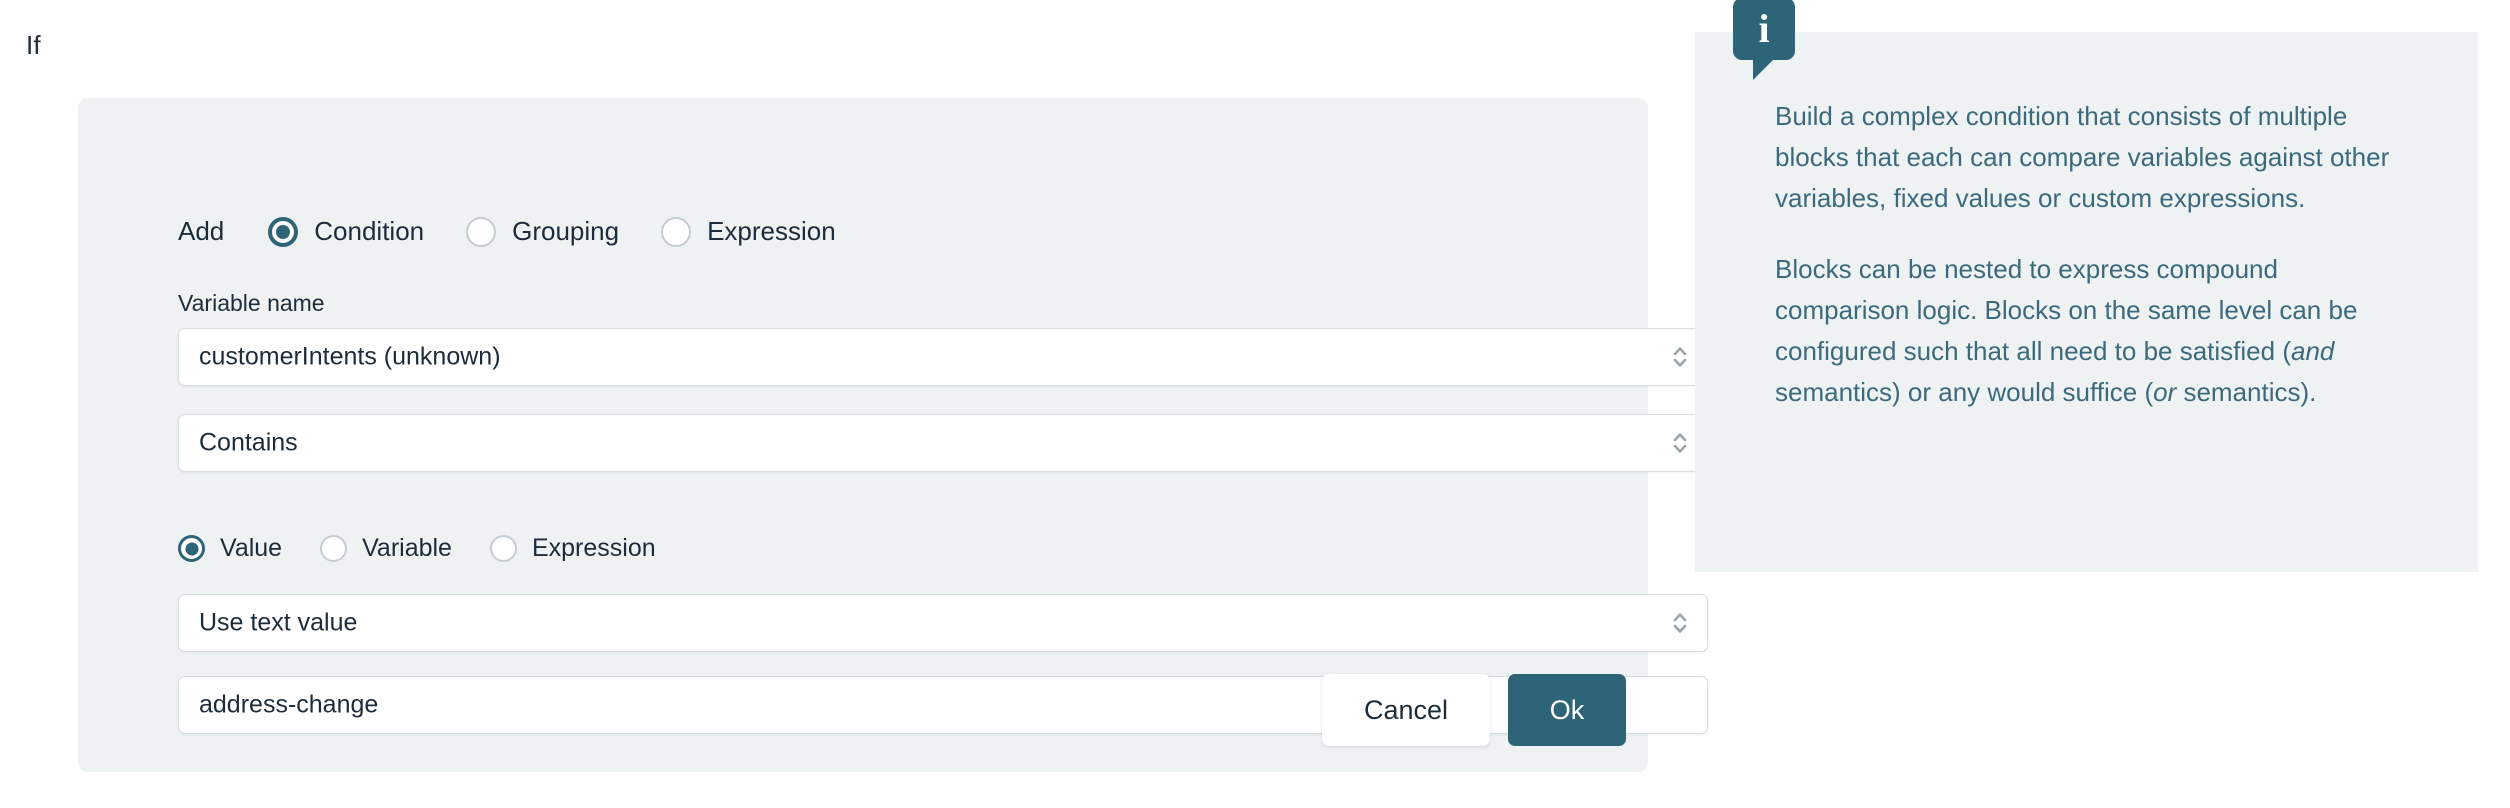 This screenshot has height=808, width=2510. Describe the element at coordinates (771, 231) in the screenshot. I see `radio-expression-label: Expression` at that location.